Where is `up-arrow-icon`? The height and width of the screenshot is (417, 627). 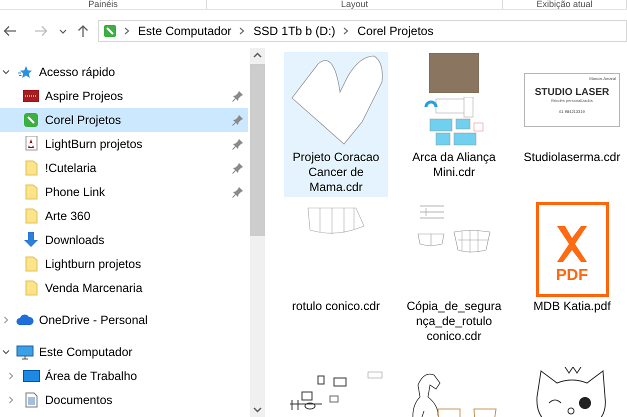 up-arrow-icon is located at coordinates (83, 31).